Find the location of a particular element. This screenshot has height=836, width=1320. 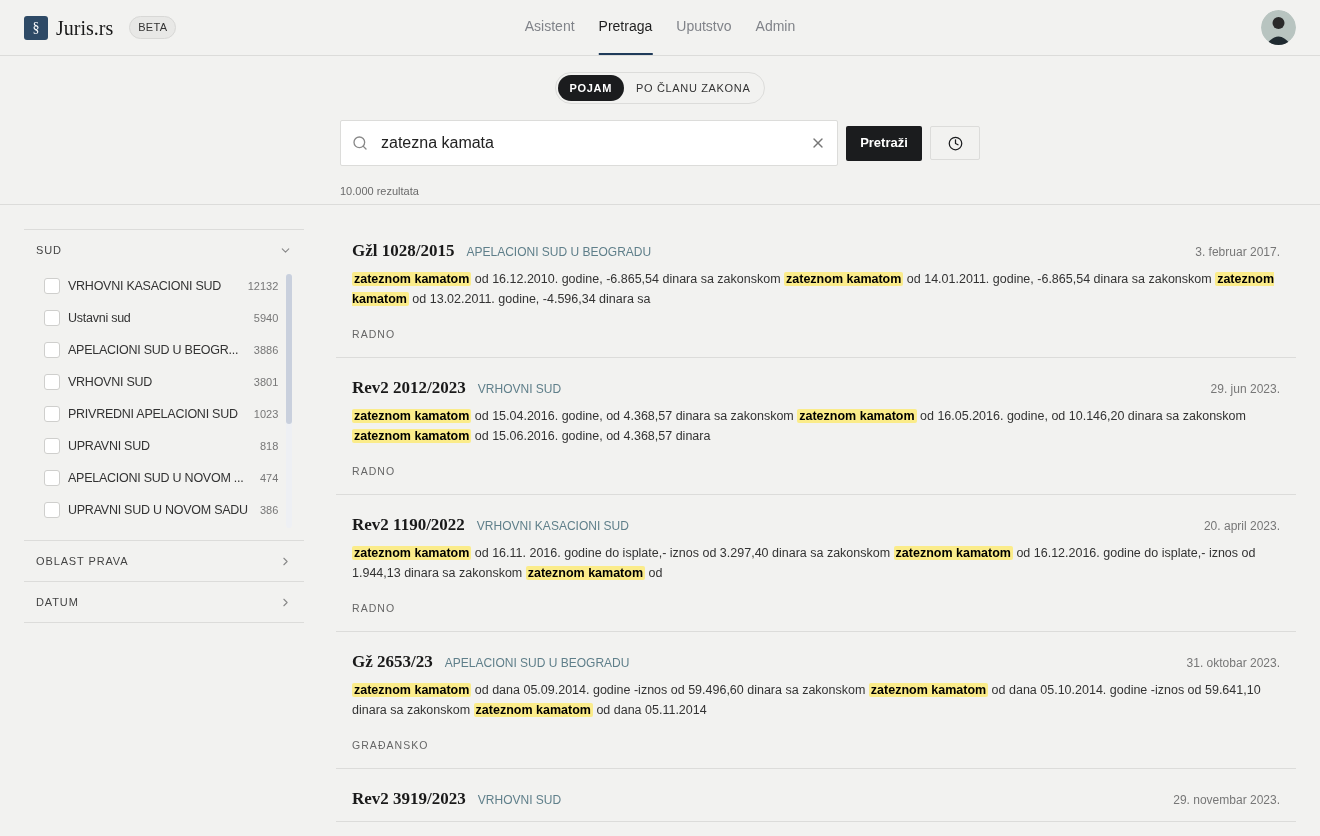

case-number: Rev2 1190/2022 is located at coordinates (408, 525).